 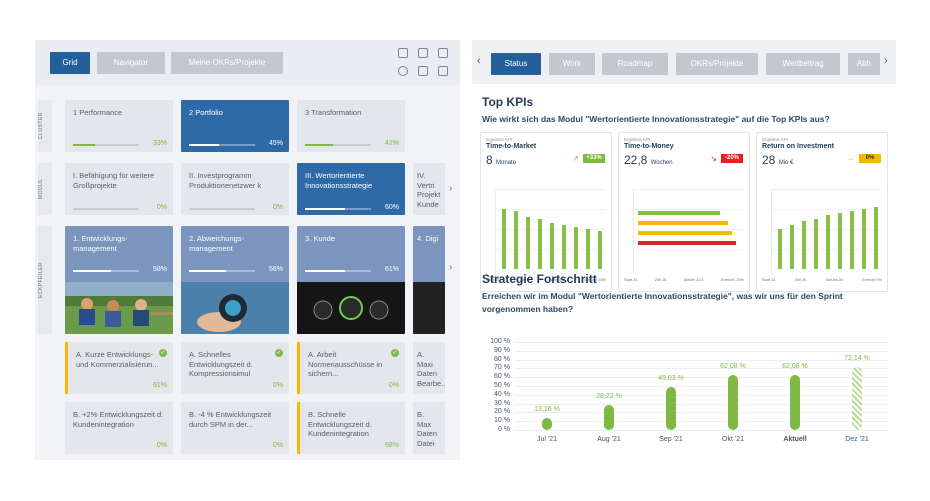 I want to click on card-title: 1. Entwicklungs- management, so click(x=100, y=243).